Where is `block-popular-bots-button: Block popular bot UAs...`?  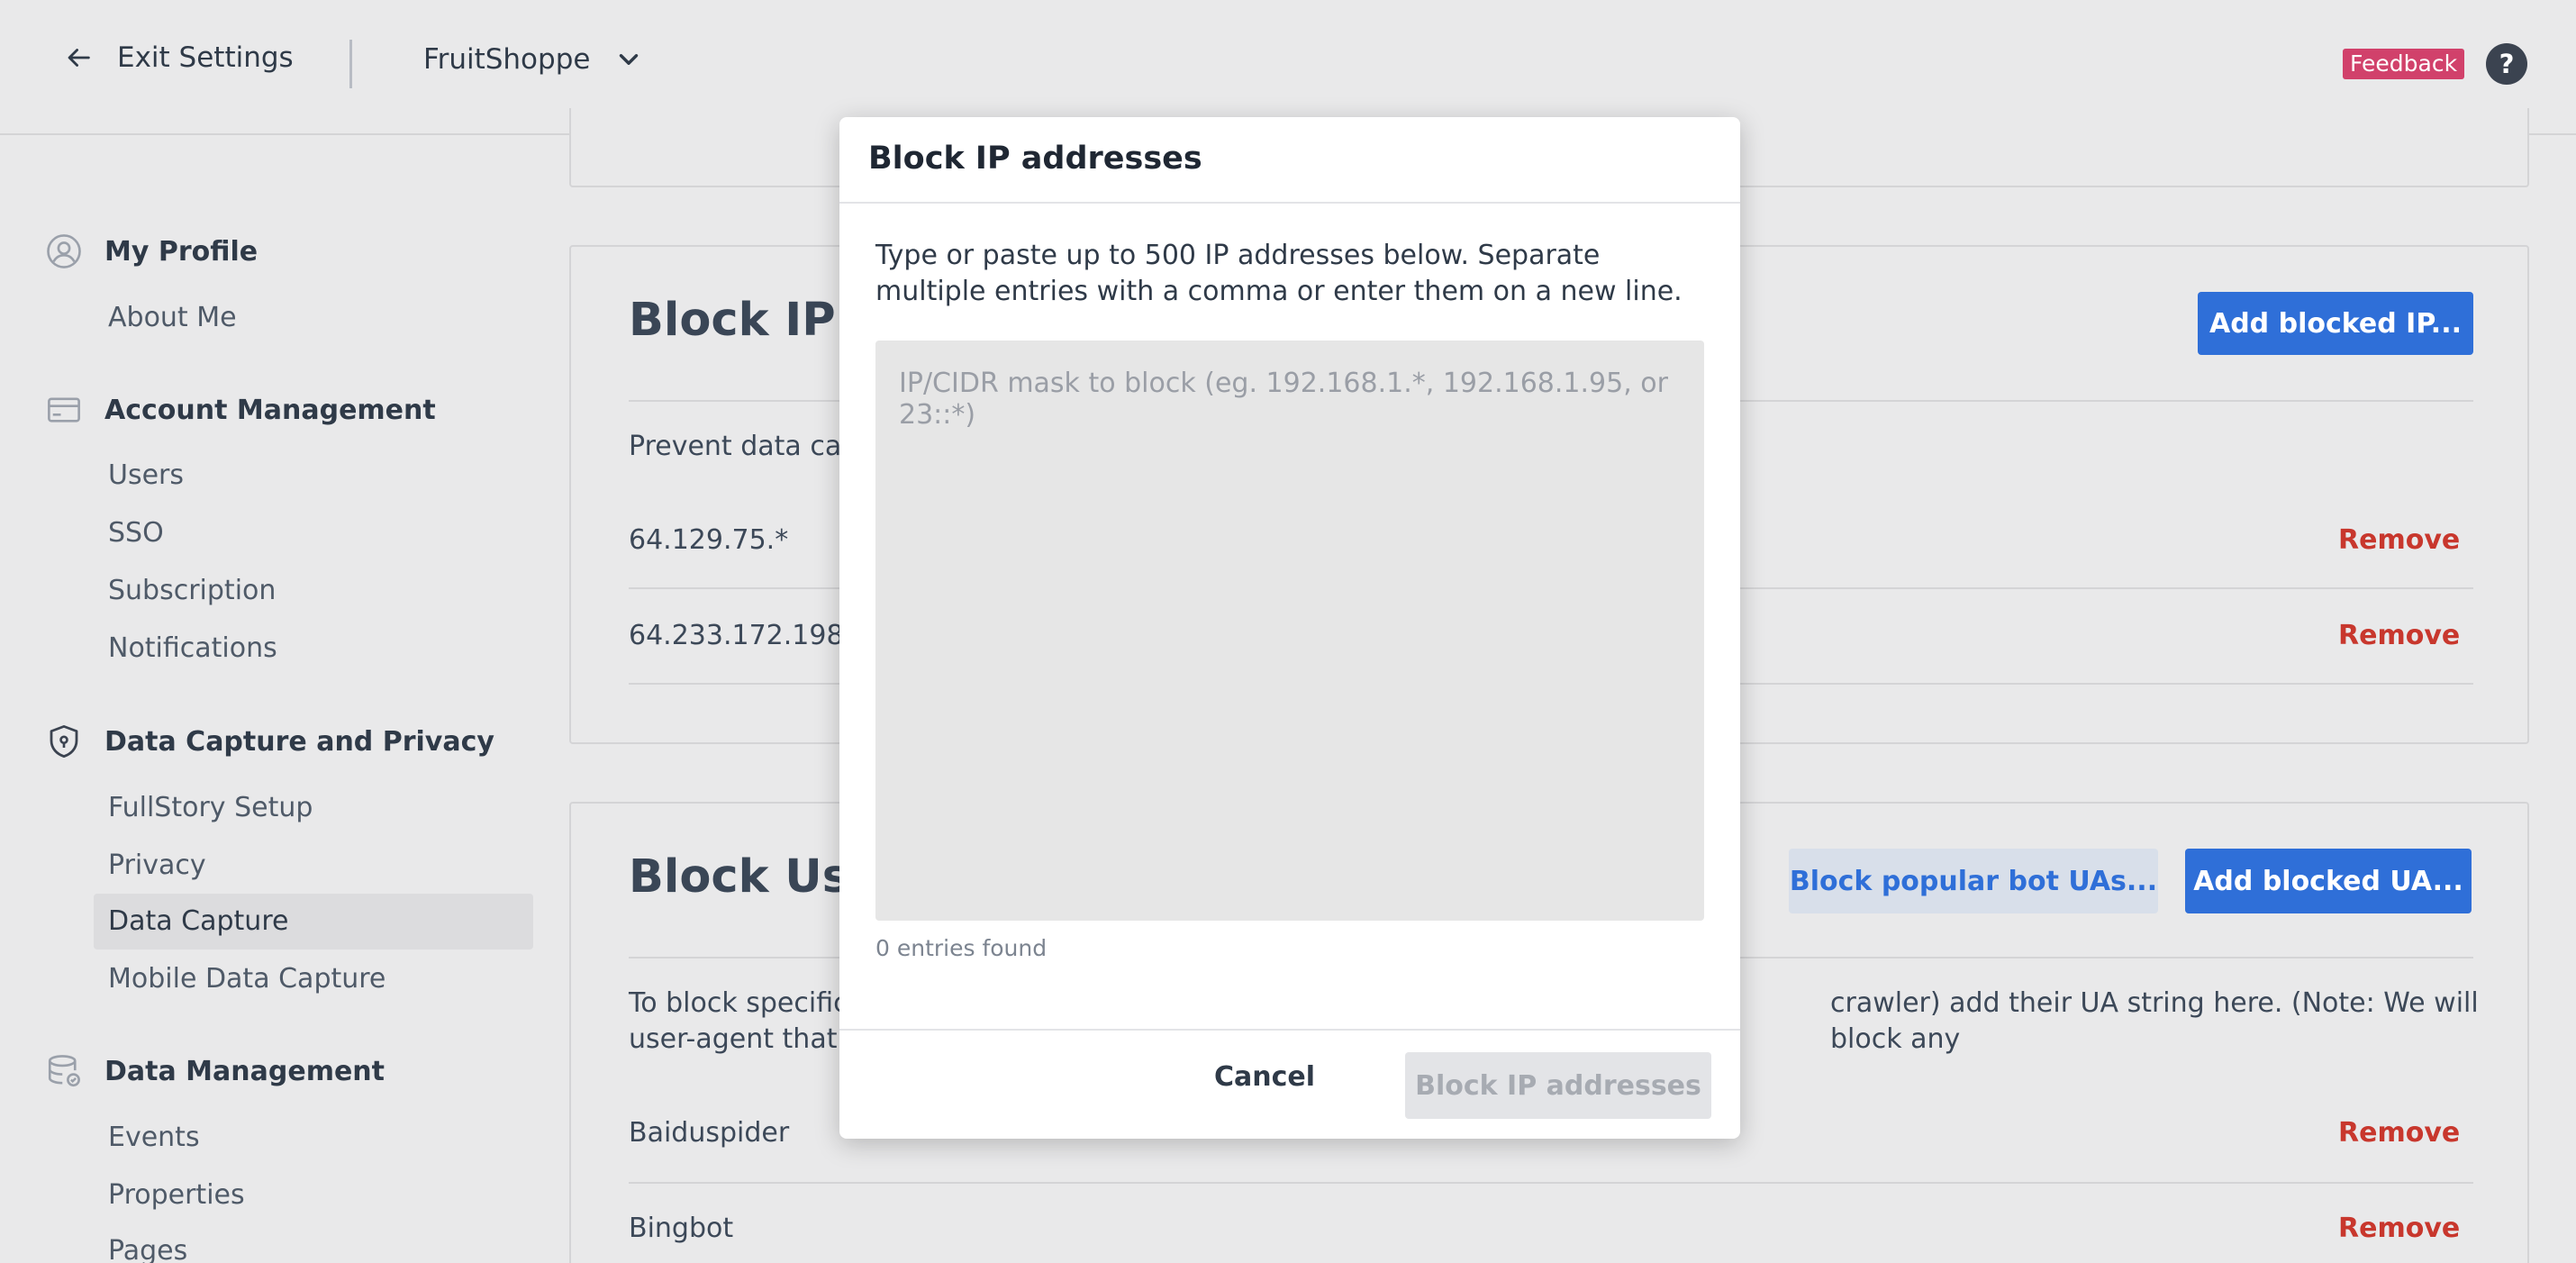
block-popular-bots-button: Block popular bot UAs... is located at coordinates (1973, 881).